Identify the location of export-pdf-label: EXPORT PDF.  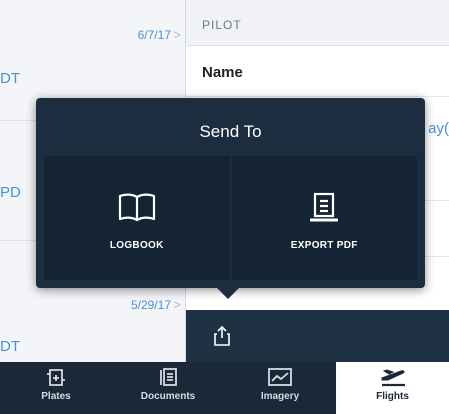
(324, 245).